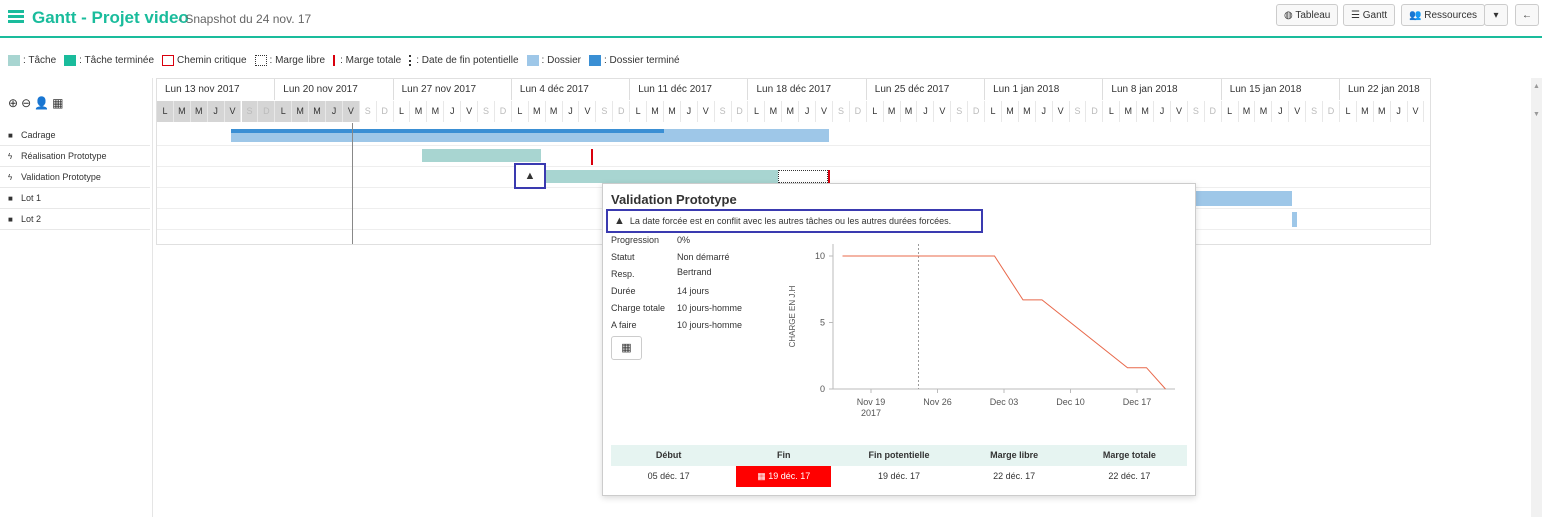 Image resolution: width=1542 pixels, height=517 pixels. I want to click on field-label: A faire, so click(624, 325).